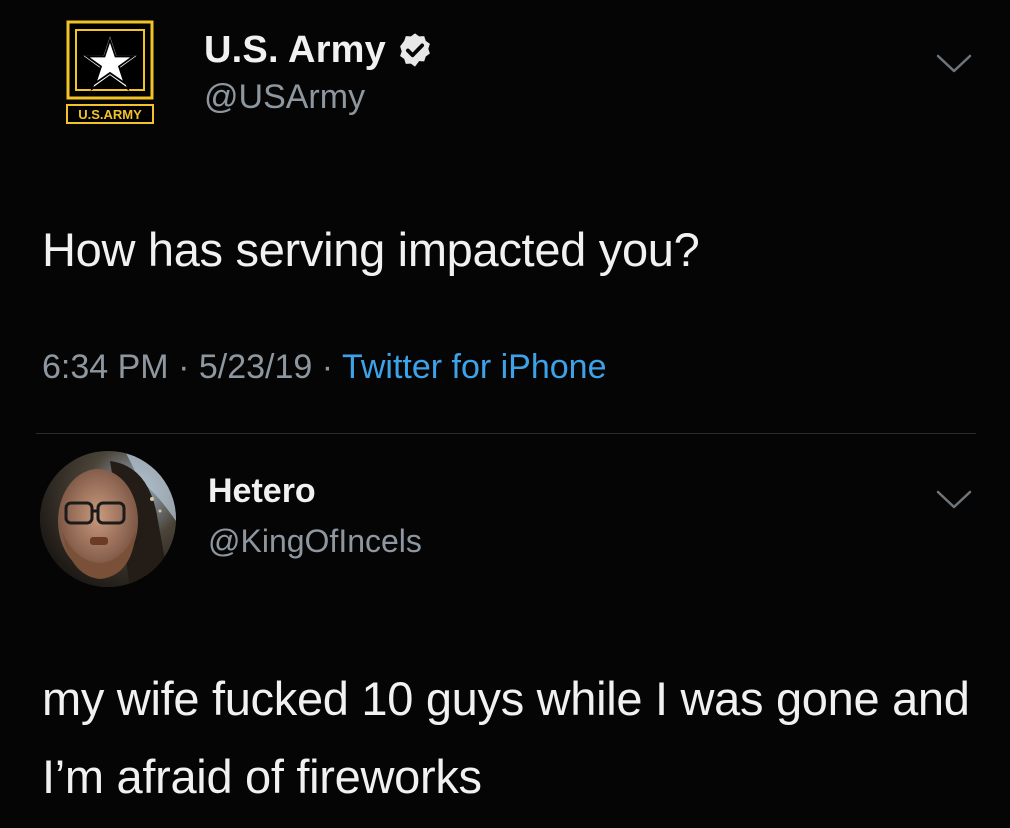  I want to click on avatar, so click(108, 519).